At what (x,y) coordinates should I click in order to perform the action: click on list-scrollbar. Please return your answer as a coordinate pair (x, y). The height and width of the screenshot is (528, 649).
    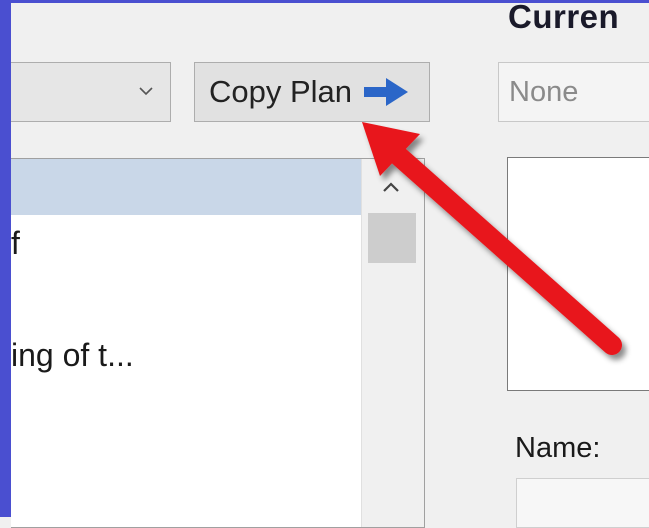
    Looking at the image, I should click on (392, 343).